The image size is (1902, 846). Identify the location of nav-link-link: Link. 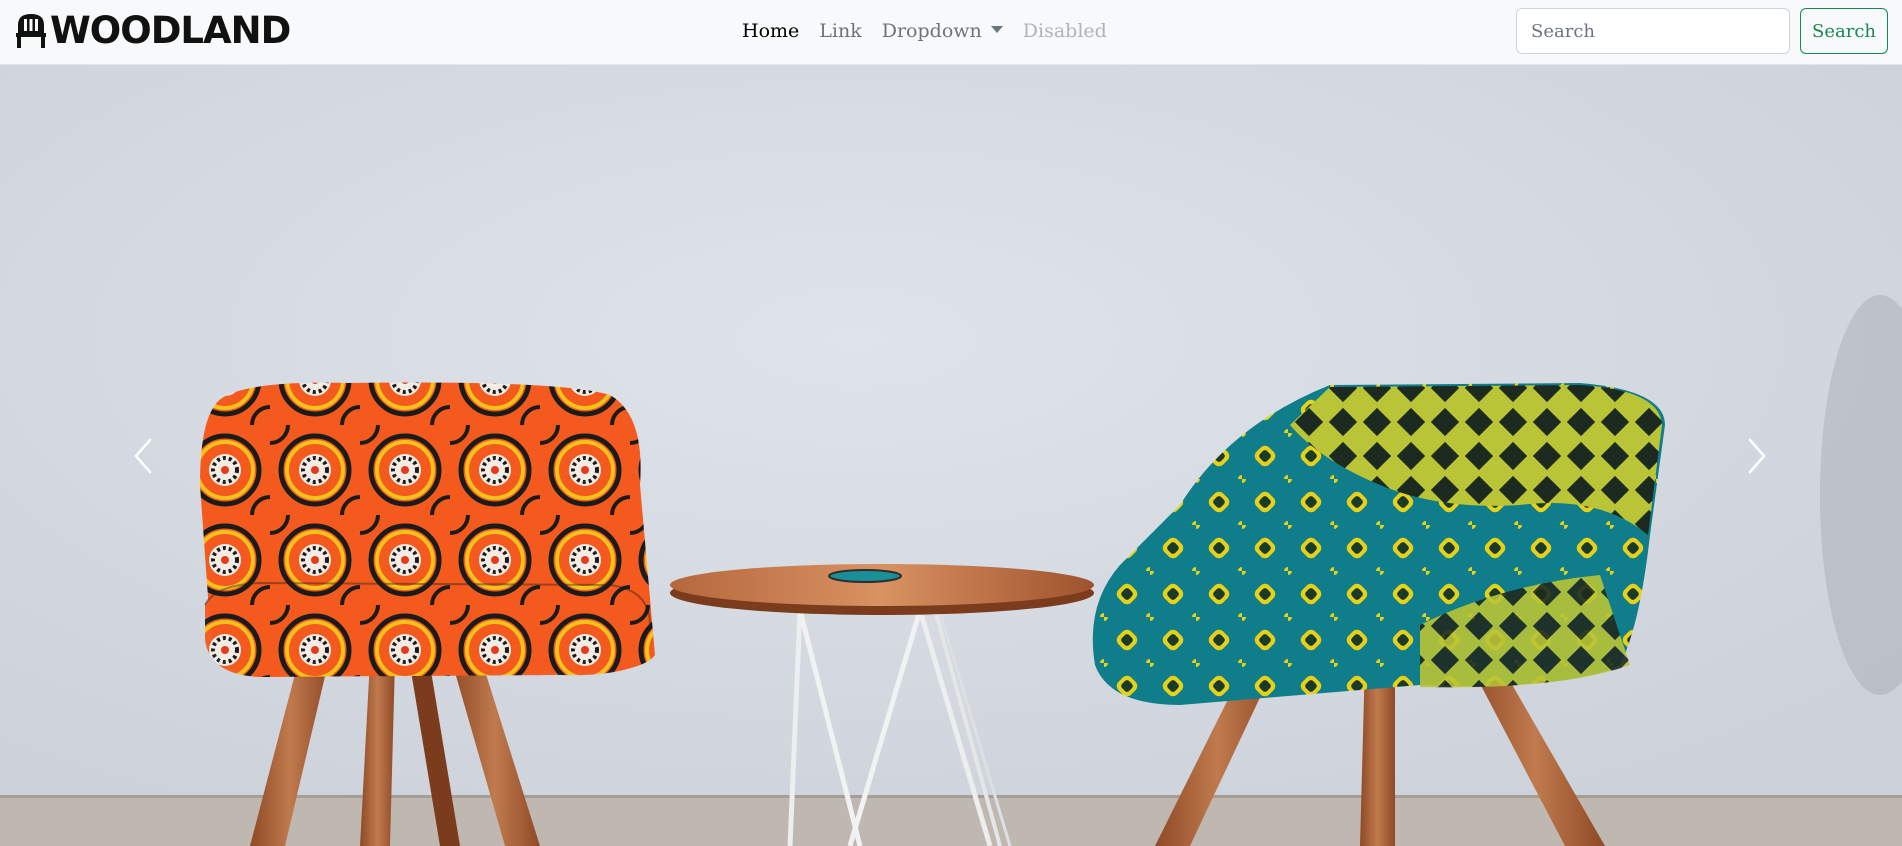
(840, 31).